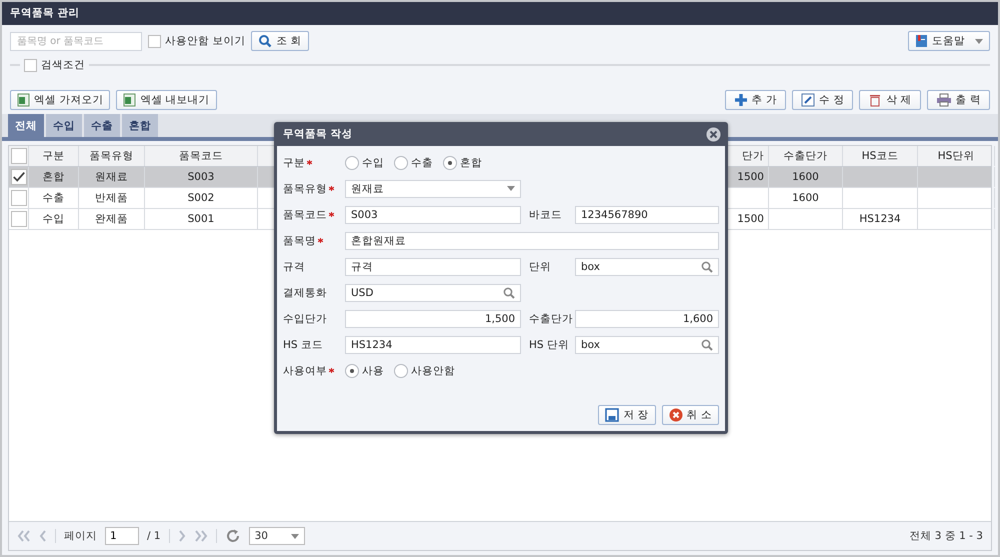  I want to click on field-label: 구분, so click(314, 163).